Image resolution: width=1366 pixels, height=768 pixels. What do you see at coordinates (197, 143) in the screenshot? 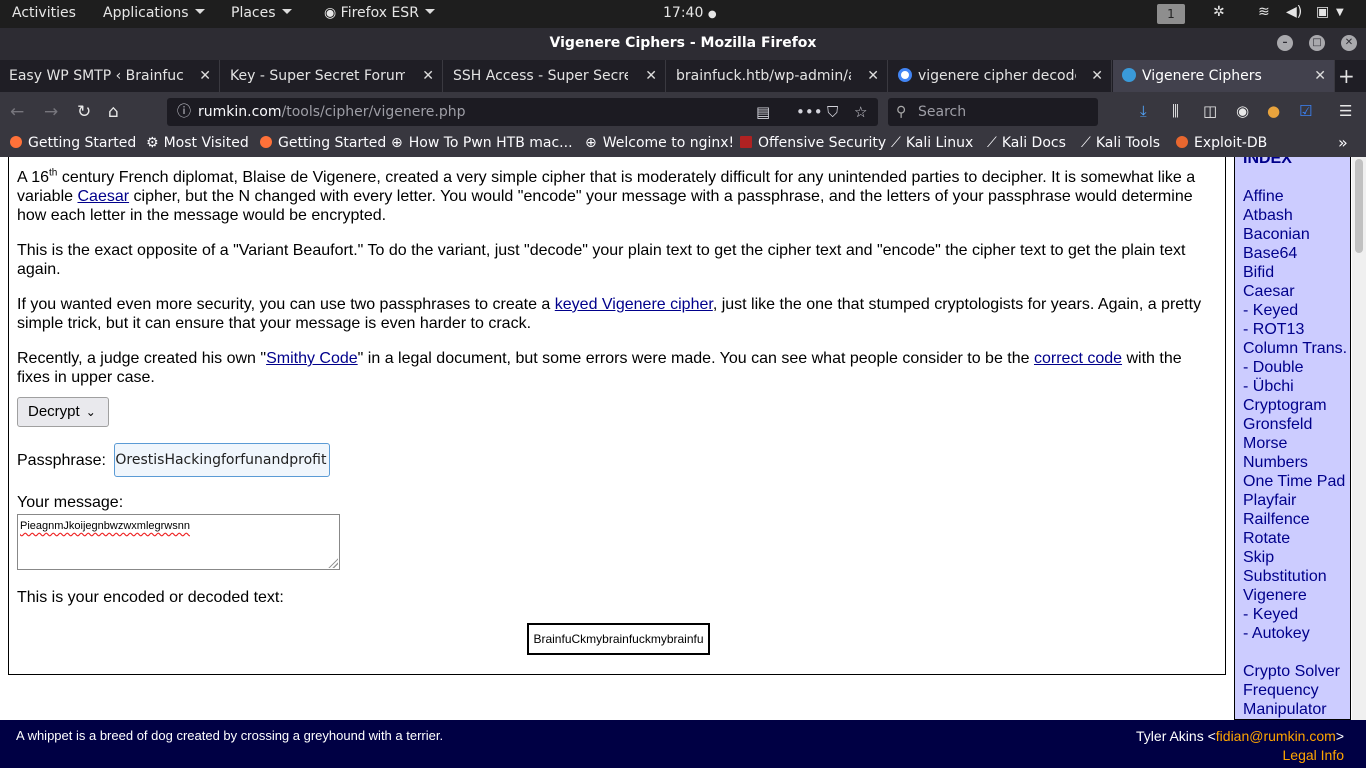
I see `bookmark-most-visited: ⚙ Most Visited` at bounding box center [197, 143].